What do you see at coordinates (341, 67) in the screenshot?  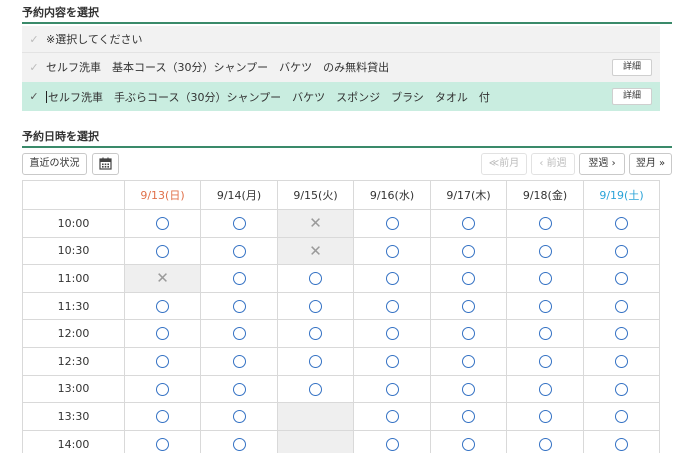 I see `option-row-basic-course: ✓ セルフ洗車 基本コース（30分）シャンプー バケツ のみ無料貸出 詳細` at bounding box center [341, 67].